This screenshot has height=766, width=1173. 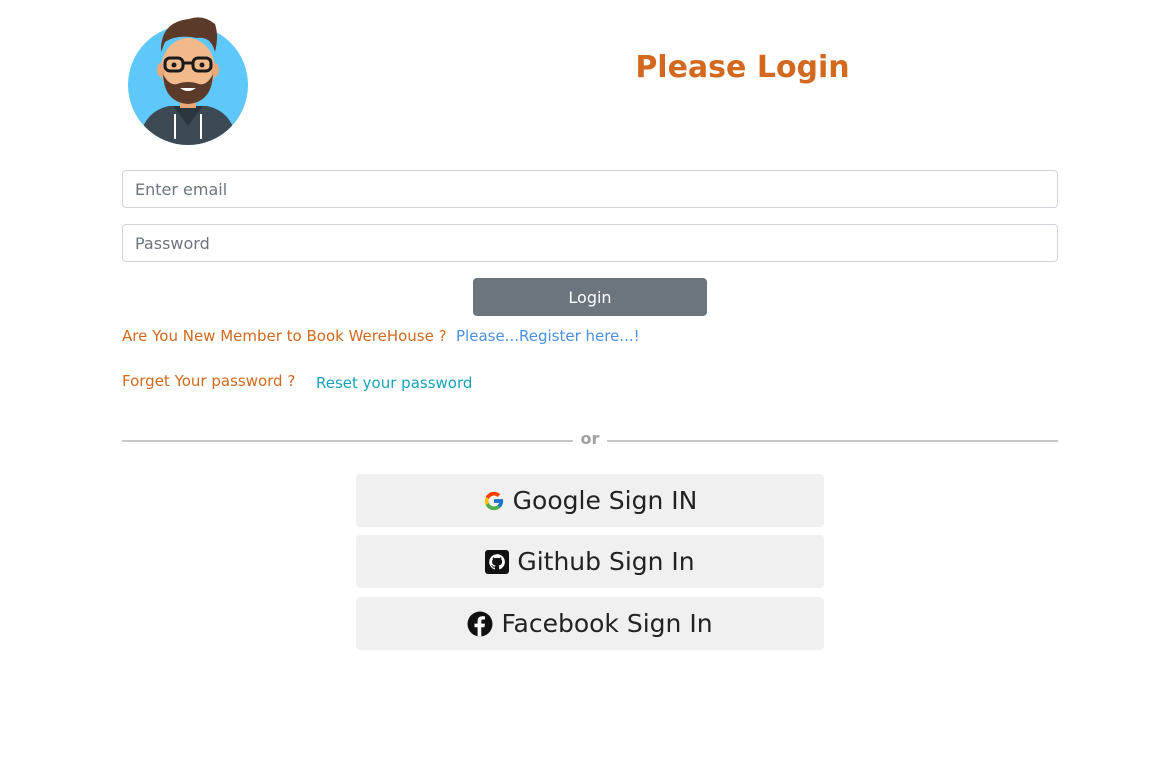 I want to click on facebook-sign-in-label: Facebook Sign In, so click(x=607, y=623).